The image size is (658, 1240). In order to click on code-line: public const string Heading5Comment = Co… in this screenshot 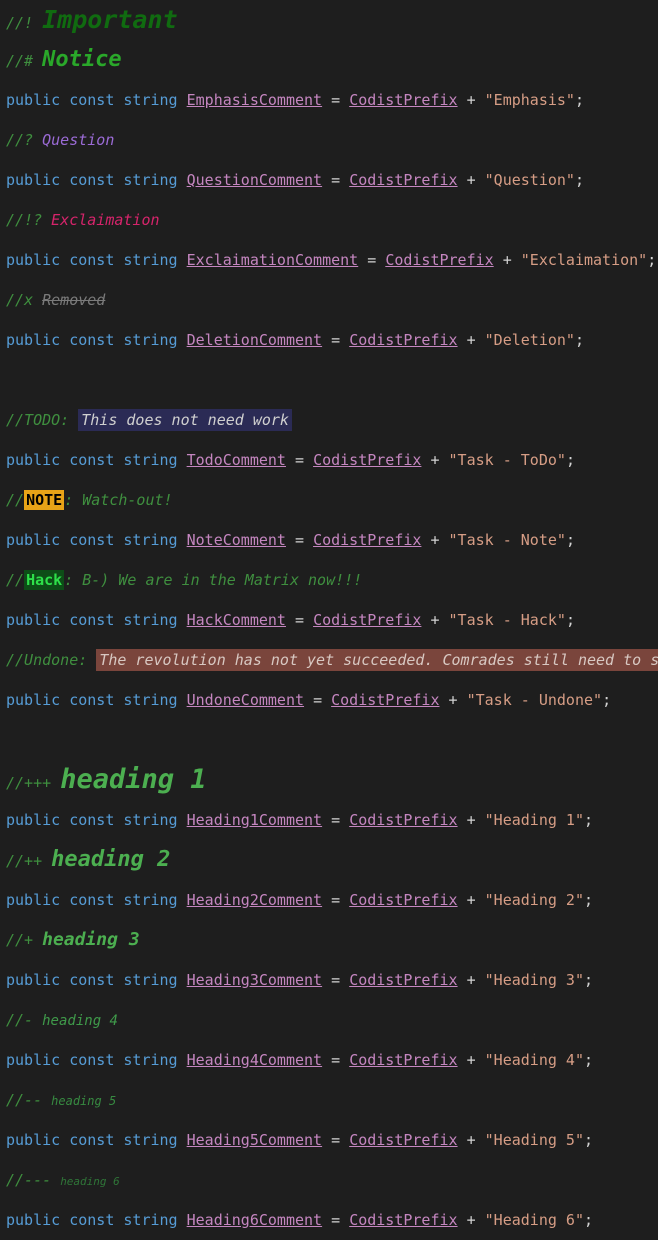, I will do `click(329, 1140)`.